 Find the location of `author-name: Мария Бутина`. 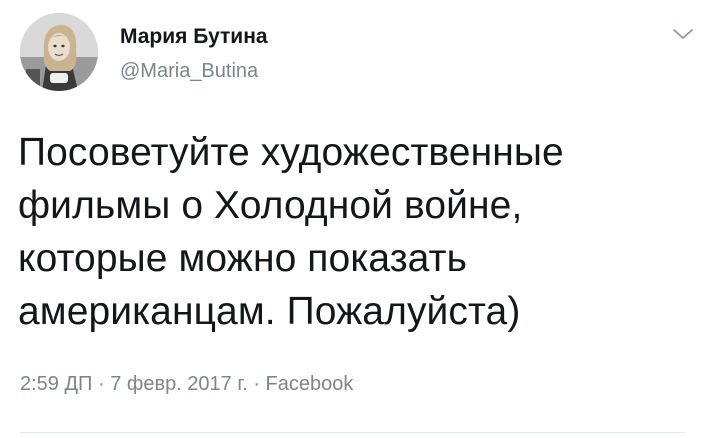

author-name: Мария Бутина is located at coordinates (194, 37).